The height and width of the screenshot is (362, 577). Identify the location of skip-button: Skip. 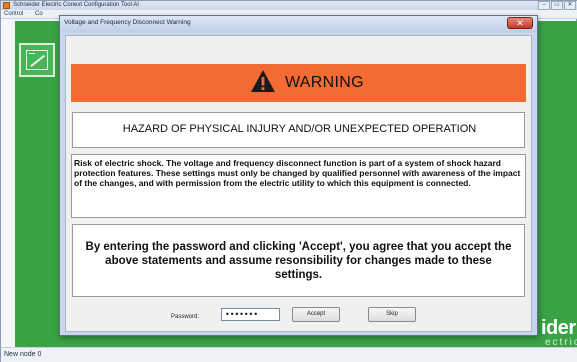
(392, 314).